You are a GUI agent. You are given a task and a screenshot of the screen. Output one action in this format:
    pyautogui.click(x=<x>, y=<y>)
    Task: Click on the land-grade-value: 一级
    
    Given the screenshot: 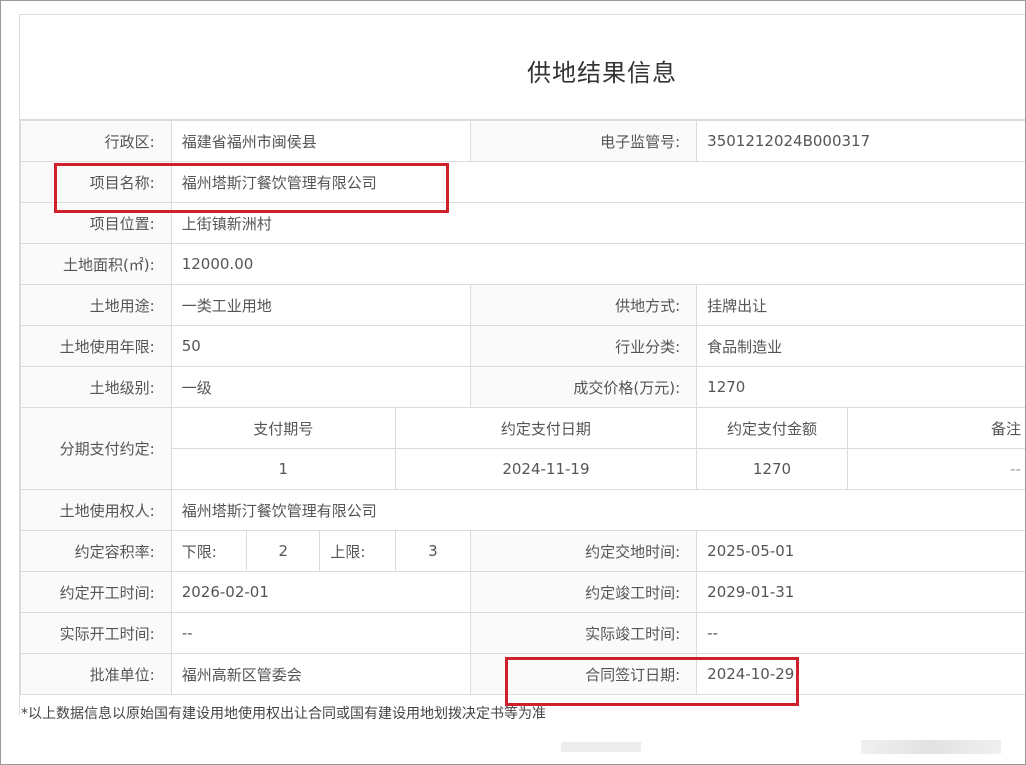 What is the action you would take?
    pyautogui.click(x=321, y=387)
    